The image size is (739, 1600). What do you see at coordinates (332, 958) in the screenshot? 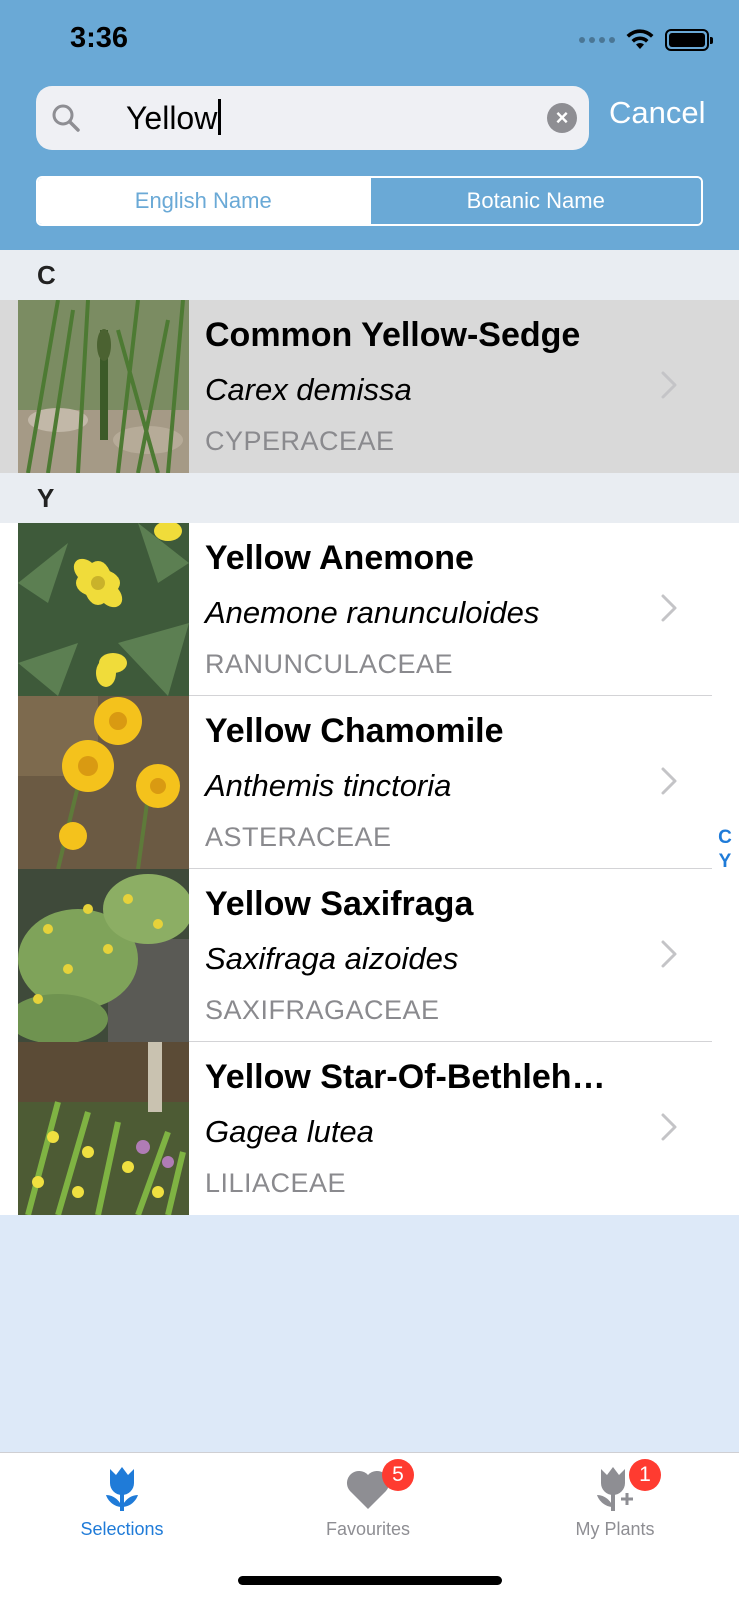
I see `botanic-name: Saxifraga aizoides` at bounding box center [332, 958].